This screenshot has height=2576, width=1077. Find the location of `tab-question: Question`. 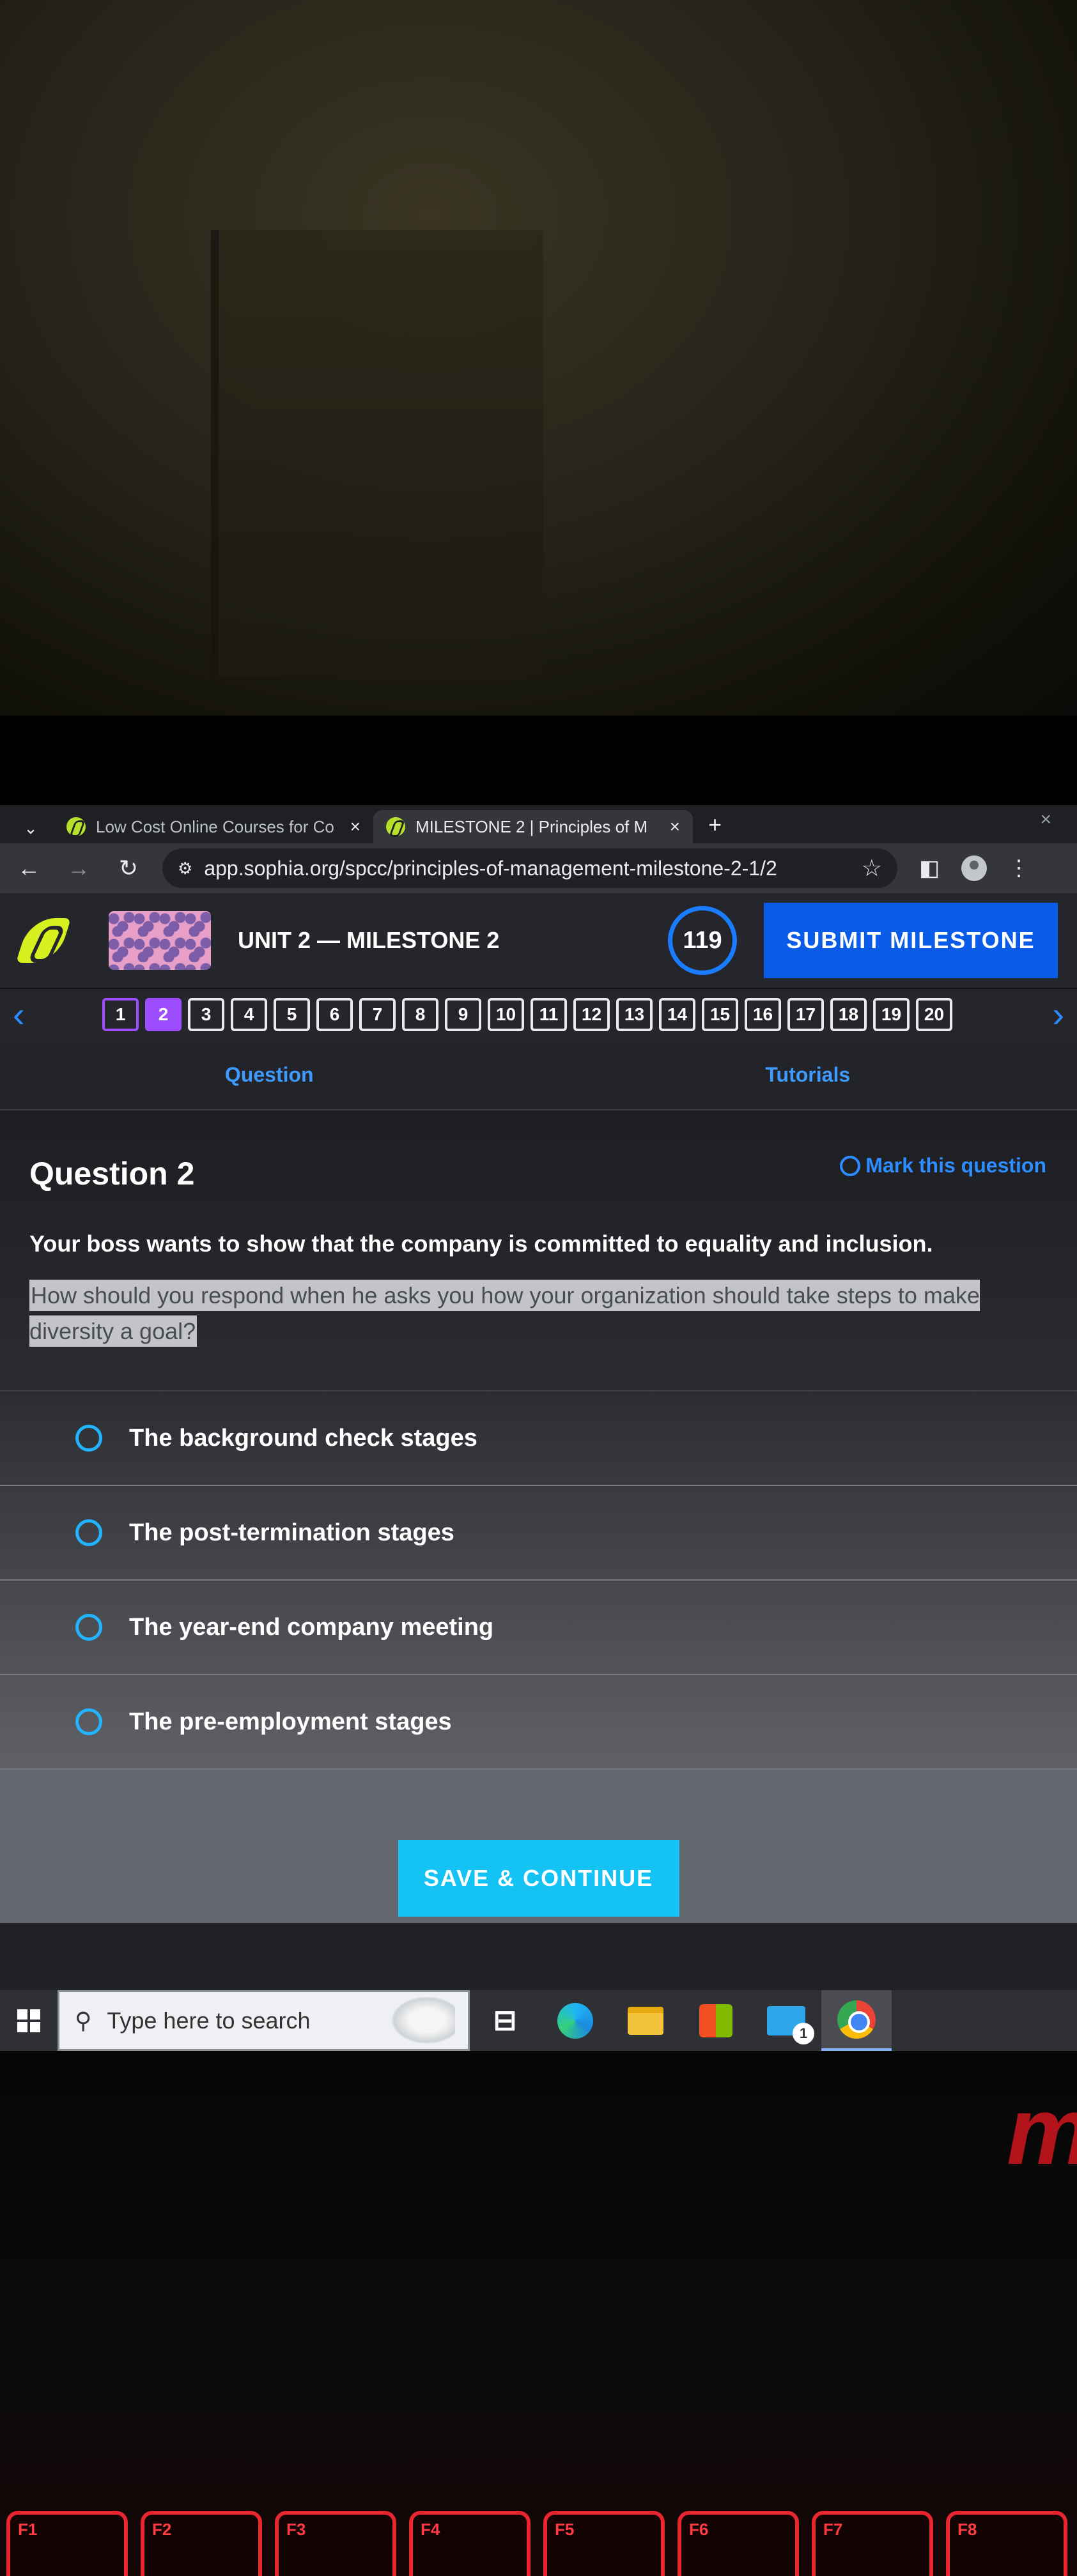

tab-question: Question is located at coordinates (269, 1074).